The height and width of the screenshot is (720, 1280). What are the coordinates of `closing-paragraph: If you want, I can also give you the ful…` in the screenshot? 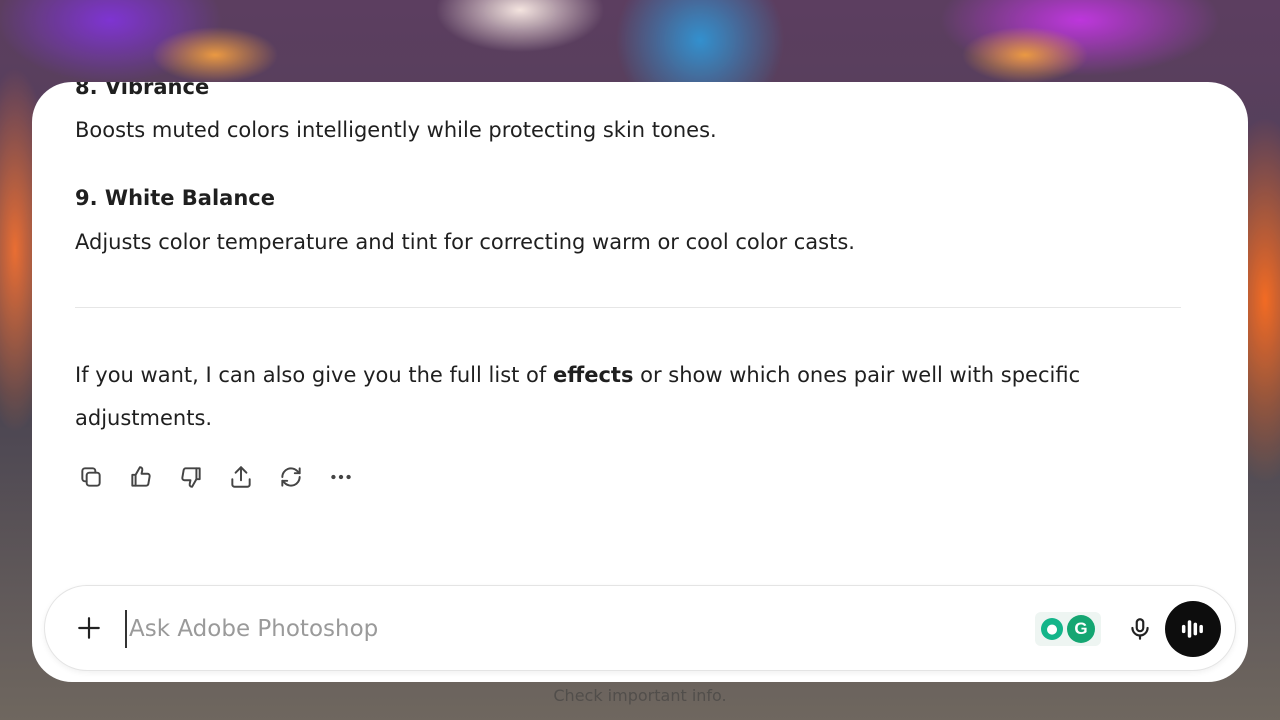 It's located at (620, 397).